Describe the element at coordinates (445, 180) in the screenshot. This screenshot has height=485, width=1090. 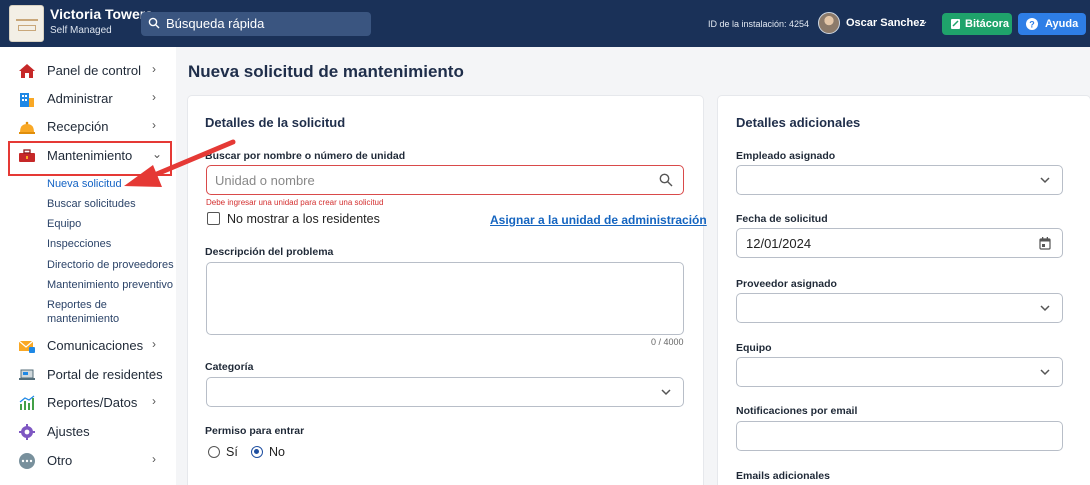
I see `unit-search-input: Unidad o nombre` at that location.